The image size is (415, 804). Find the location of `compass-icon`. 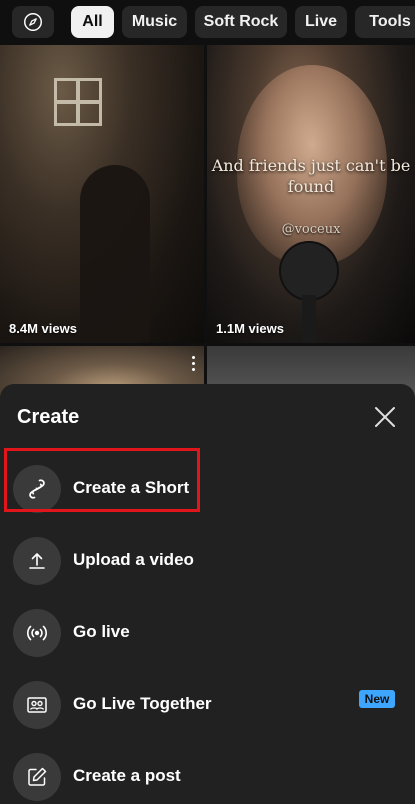

compass-icon is located at coordinates (33, 22).